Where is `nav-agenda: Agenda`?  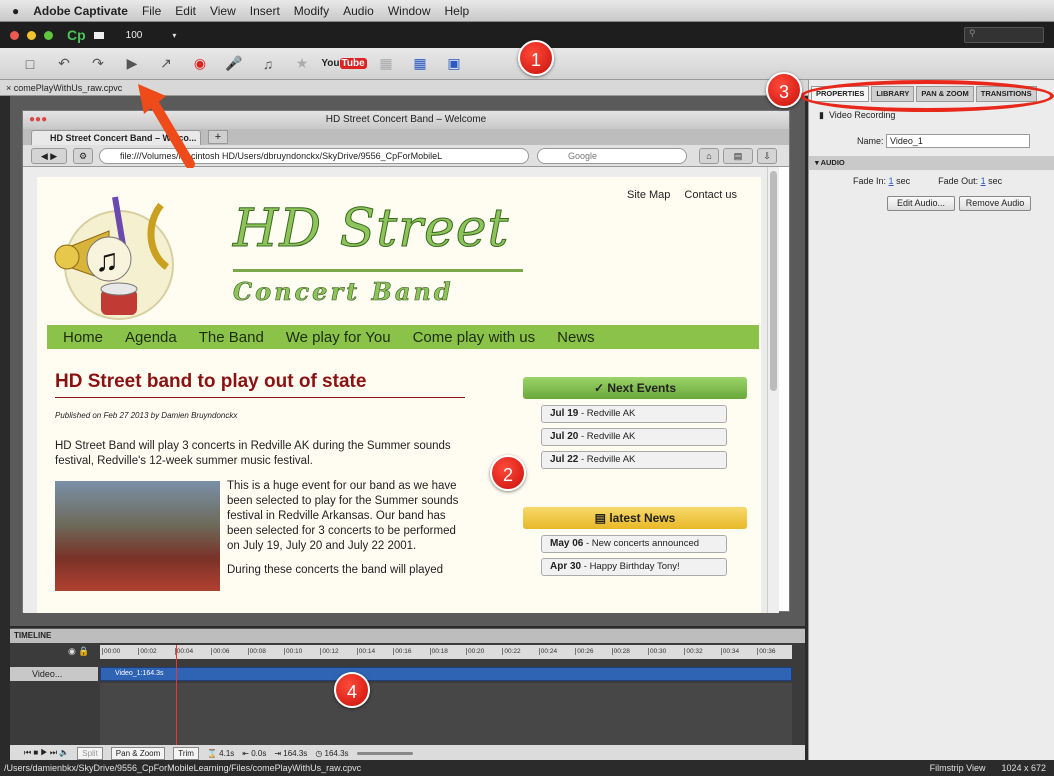 nav-agenda: Agenda is located at coordinates (151, 337).